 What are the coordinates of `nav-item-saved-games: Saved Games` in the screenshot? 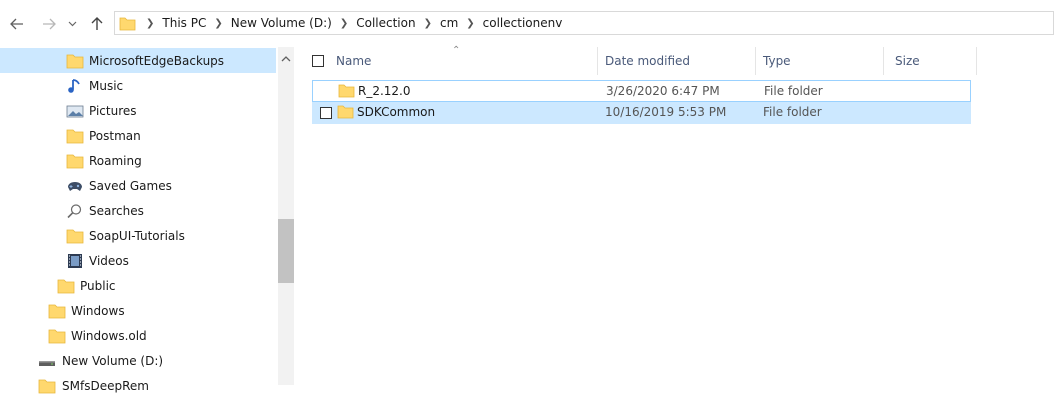 It's located at (138, 185).